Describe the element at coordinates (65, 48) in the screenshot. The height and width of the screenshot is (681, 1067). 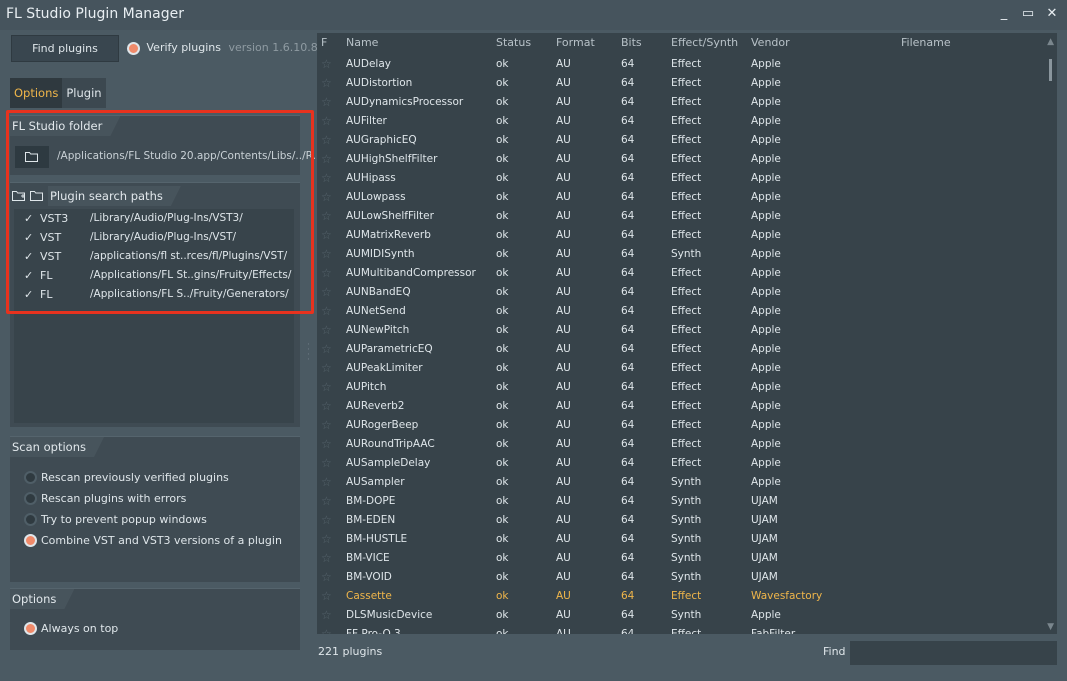
I see `find-plugins-button: Find plugins` at that location.